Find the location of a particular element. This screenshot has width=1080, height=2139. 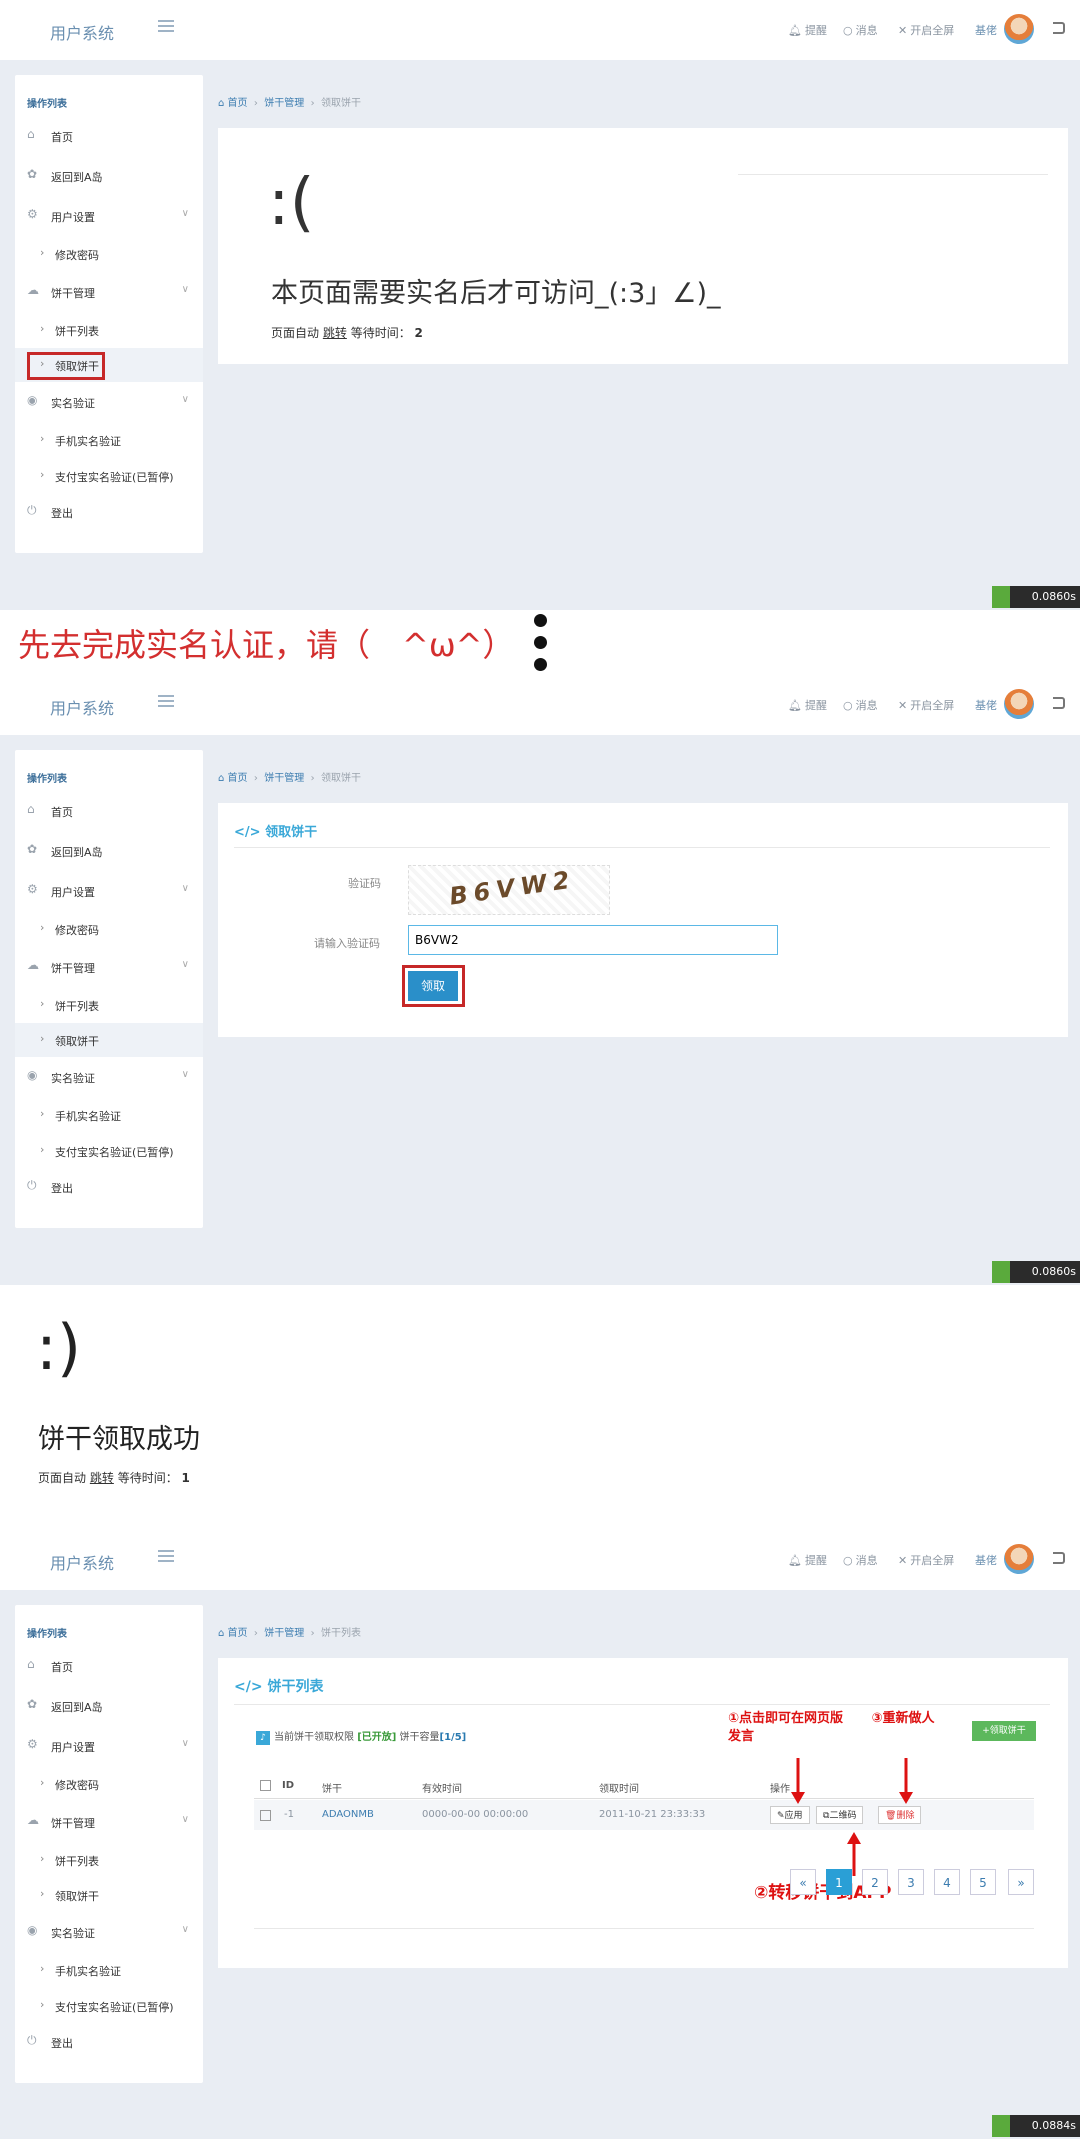

page-2: 2 is located at coordinates (875, 1882).